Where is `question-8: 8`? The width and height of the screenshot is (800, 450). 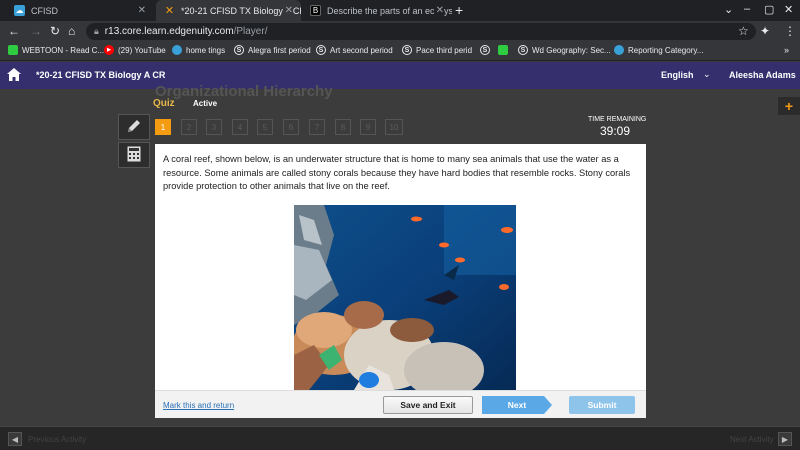 question-8: 8 is located at coordinates (343, 127).